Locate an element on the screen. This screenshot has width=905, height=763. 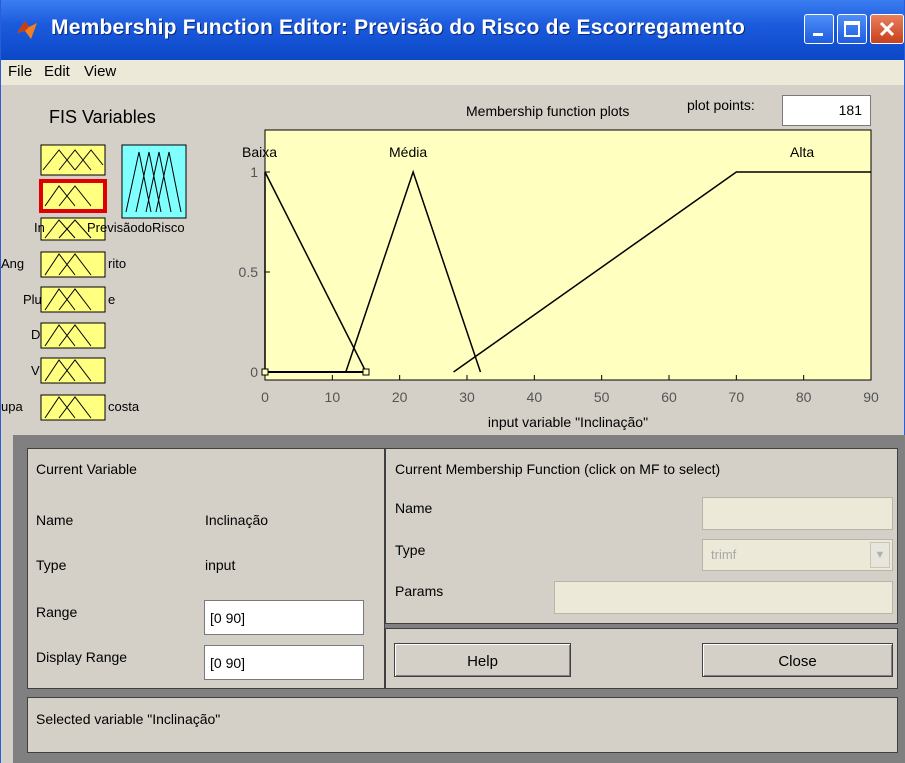
close-window-button is located at coordinates (887, 29).